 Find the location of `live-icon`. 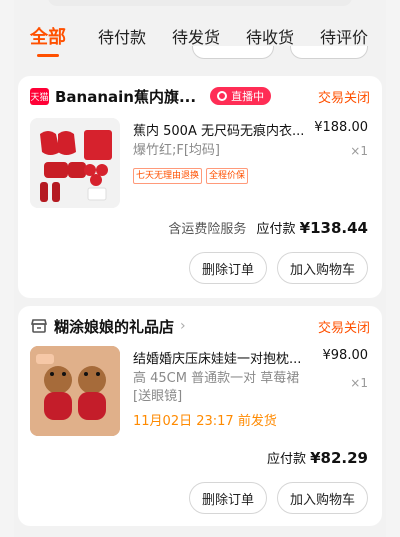

live-icon is located at coordinates (222, 96).